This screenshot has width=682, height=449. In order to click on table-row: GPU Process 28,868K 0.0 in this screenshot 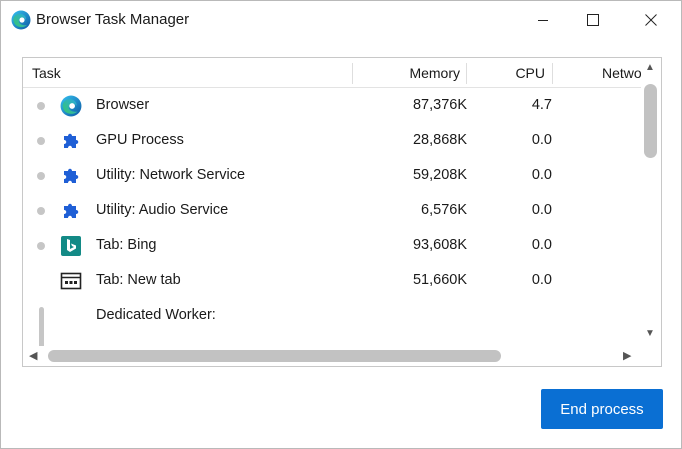, I will do `click(332, 140)`.